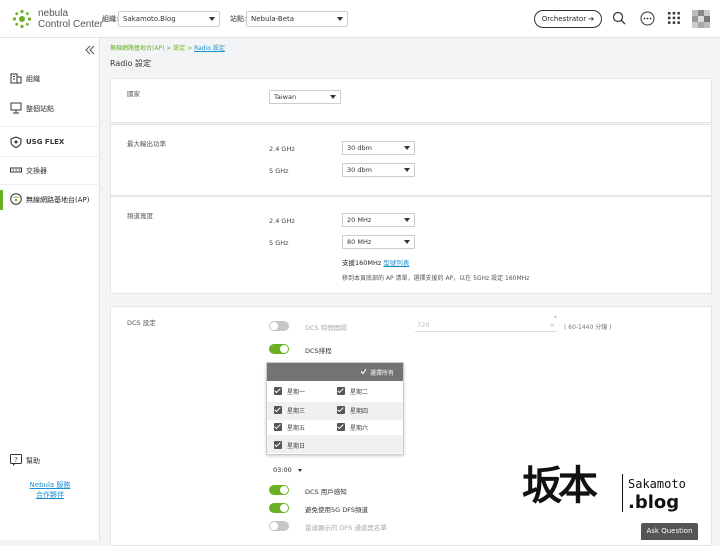 The height and width of the screenshot is (546, 720). Describe the element at coordinates (359, 392) in the screenshot. I see `day-label: 星期二` at that location.